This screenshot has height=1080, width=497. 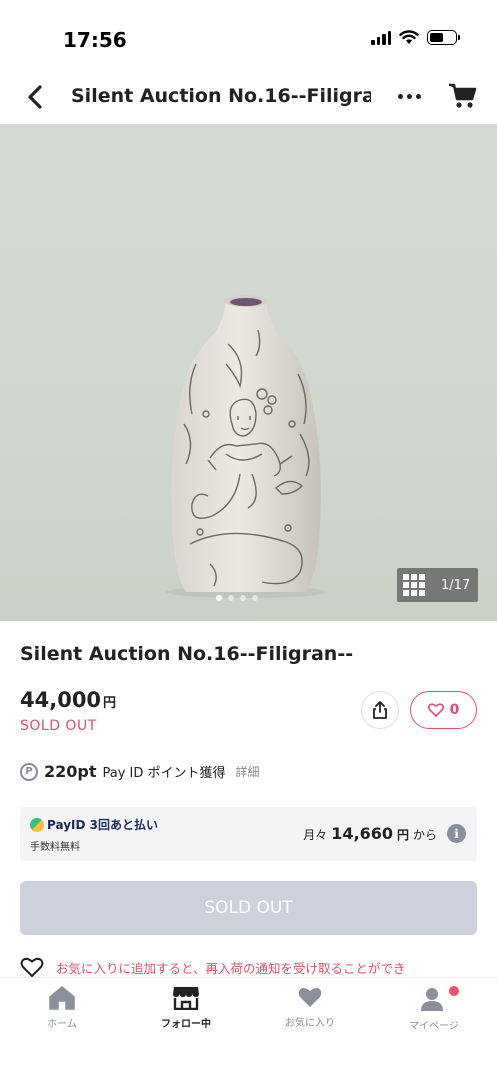 What do you see at coordinates (186, 998) in the screenshot?
I see `shop-icon` at bounding box center [186, 998].